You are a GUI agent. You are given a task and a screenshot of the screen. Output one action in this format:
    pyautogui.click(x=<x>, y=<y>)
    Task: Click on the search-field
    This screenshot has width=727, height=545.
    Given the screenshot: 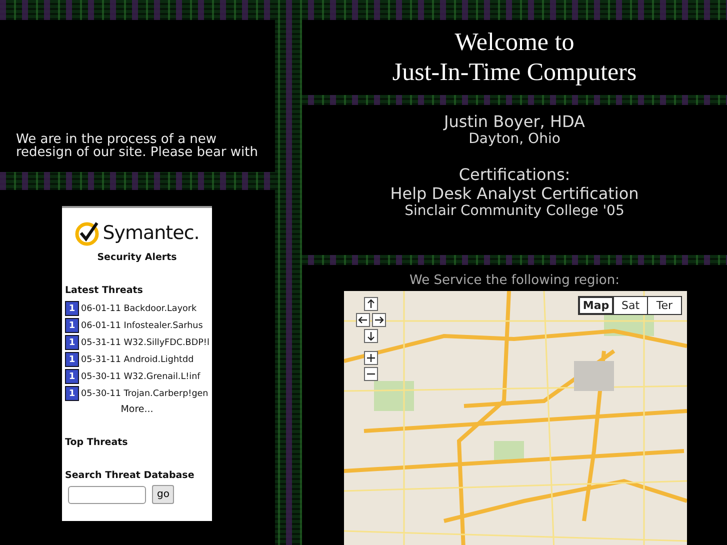 What is the action you would take?
    pyautogui.click(x=107, y=495)
    